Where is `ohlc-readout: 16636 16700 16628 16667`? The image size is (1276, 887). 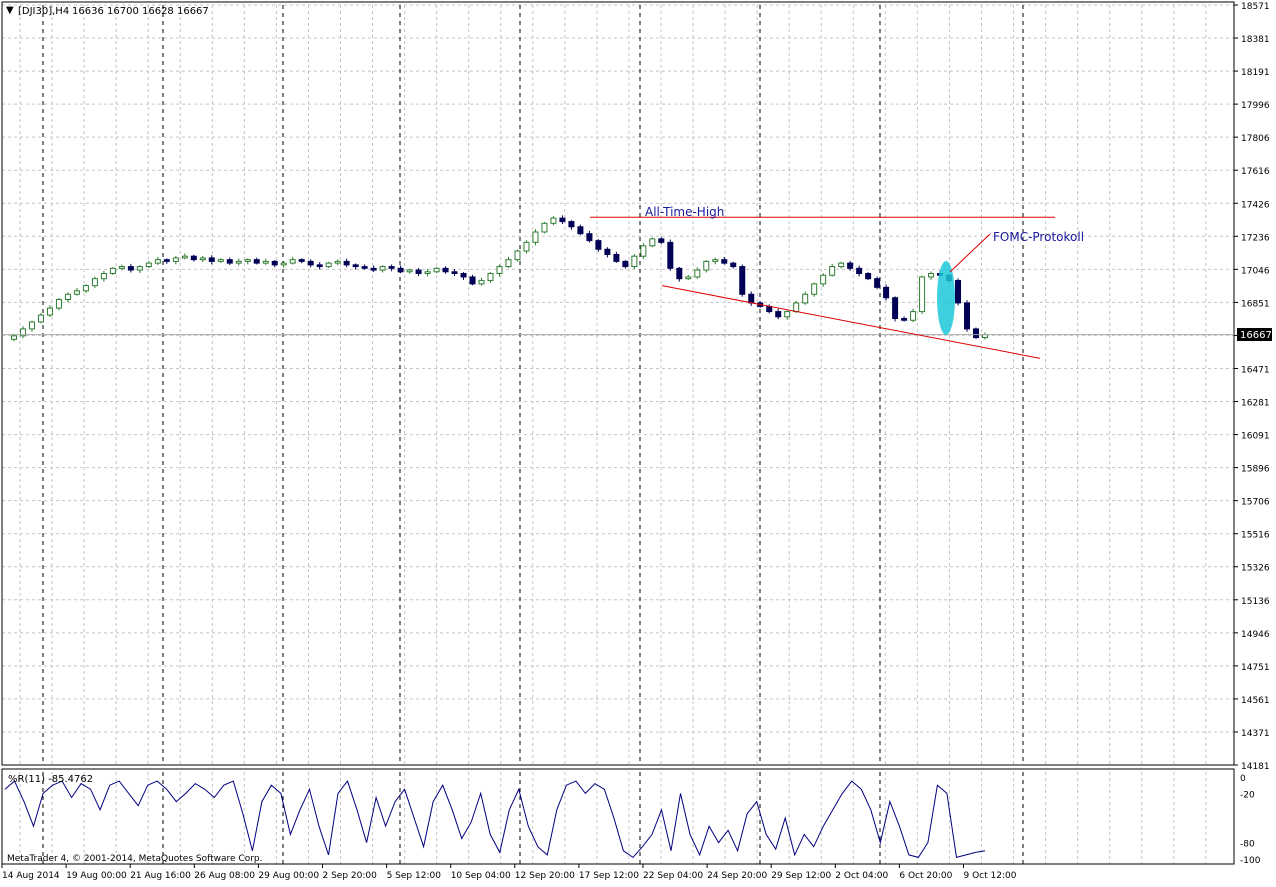
ohlc-readout: 16636 16700 16628 16667 is located at coordinates (140, 11).